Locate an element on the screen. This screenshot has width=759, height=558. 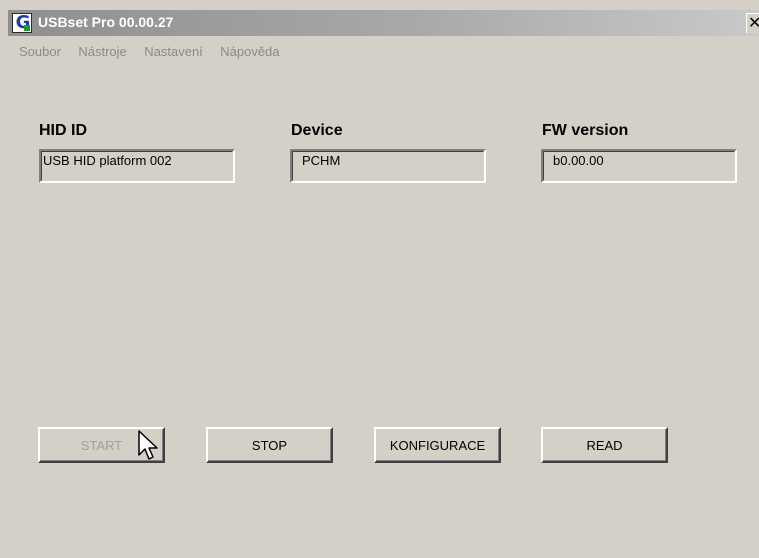
window-title: USBset Pro 00.00.27 is located at coordinates (106, 22).